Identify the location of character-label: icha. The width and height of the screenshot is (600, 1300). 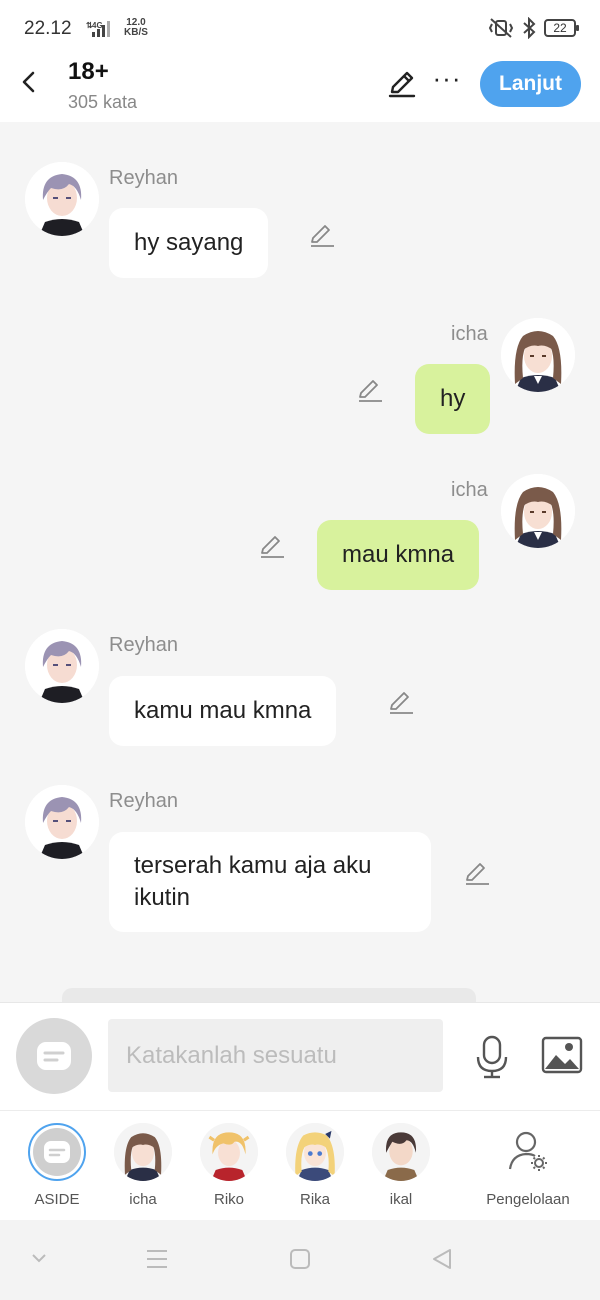
(143, 1199).